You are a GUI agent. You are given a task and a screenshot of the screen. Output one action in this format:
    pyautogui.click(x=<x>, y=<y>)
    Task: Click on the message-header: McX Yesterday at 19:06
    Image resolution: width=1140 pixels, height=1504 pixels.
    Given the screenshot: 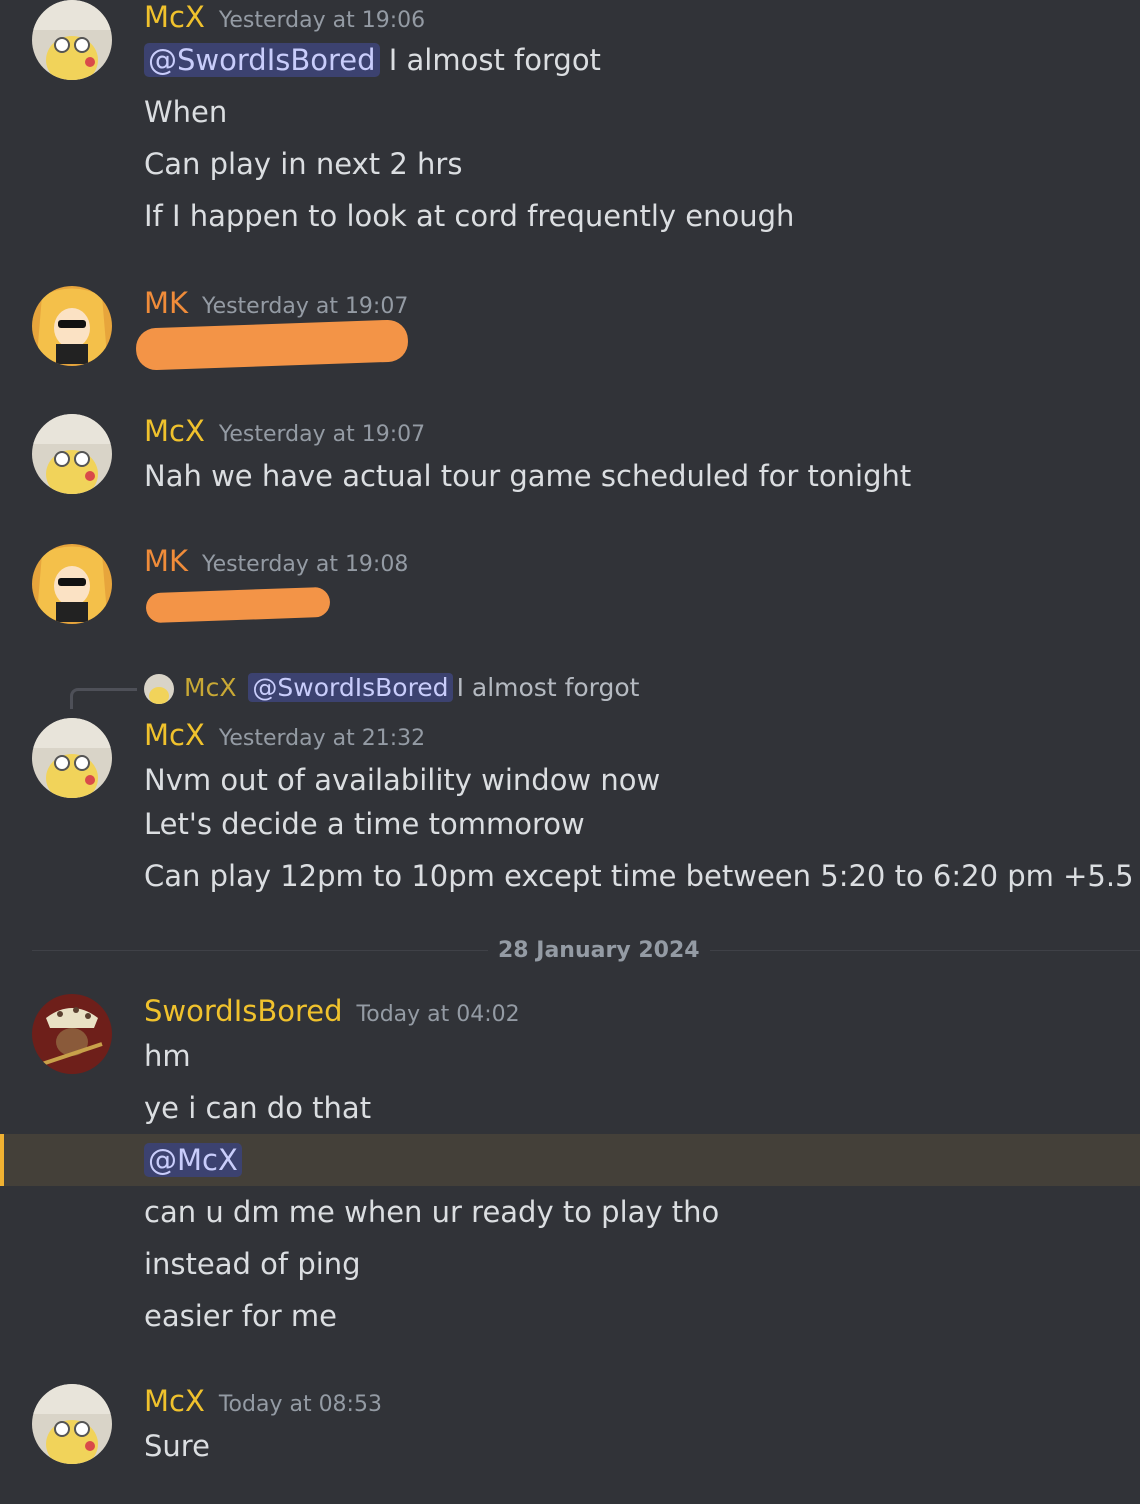 What is the action you would take?
    pyautogui.click(x=284, y=17)
    